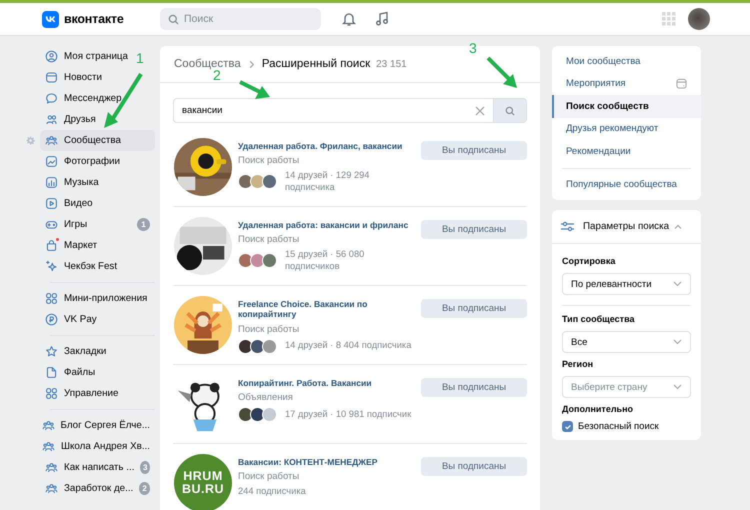 The image size is (750, 510). What do you see at coordinates (97, 224) in the screenshot?
I see `nav-item: Игры 1` at bounding box center [97, 224].